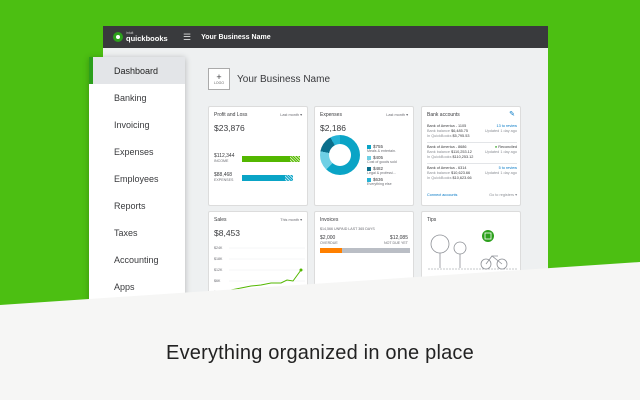 The image size is (640, 400). I want to click on profit-loss-period-dropdown: Last month ▾, so click(291, 114).